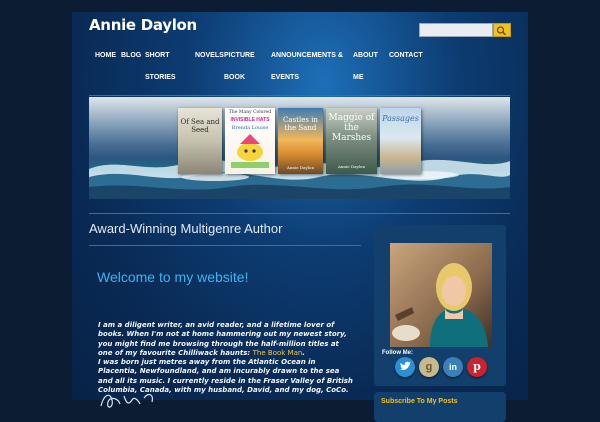 The image size is (600, 422). I want to click on linkedin-in-icon: in, so click(453, 367).